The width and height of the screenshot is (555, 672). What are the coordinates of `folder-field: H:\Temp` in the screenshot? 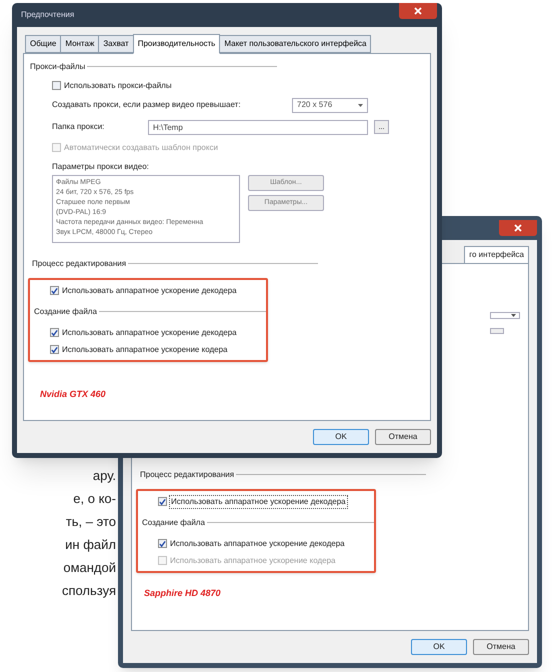 It's located at (258, 127).